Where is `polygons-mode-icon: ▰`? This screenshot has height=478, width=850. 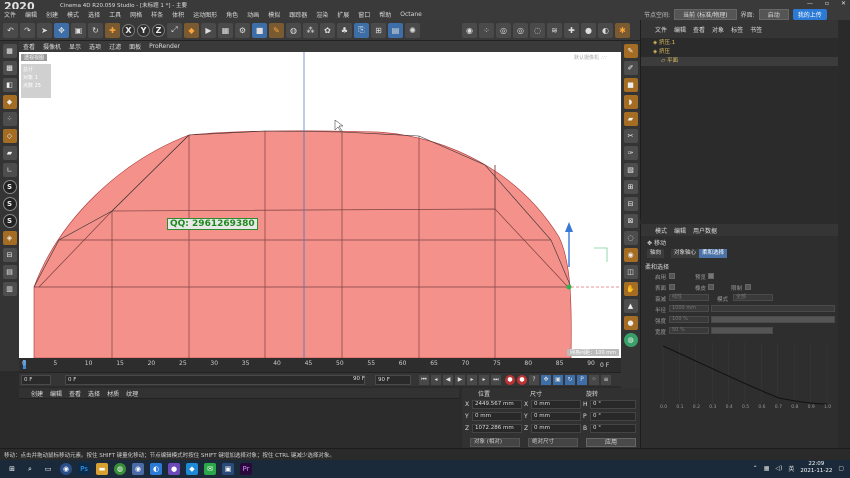 polygons-mode-icon: ▰ is located at coordinates (9, 153).